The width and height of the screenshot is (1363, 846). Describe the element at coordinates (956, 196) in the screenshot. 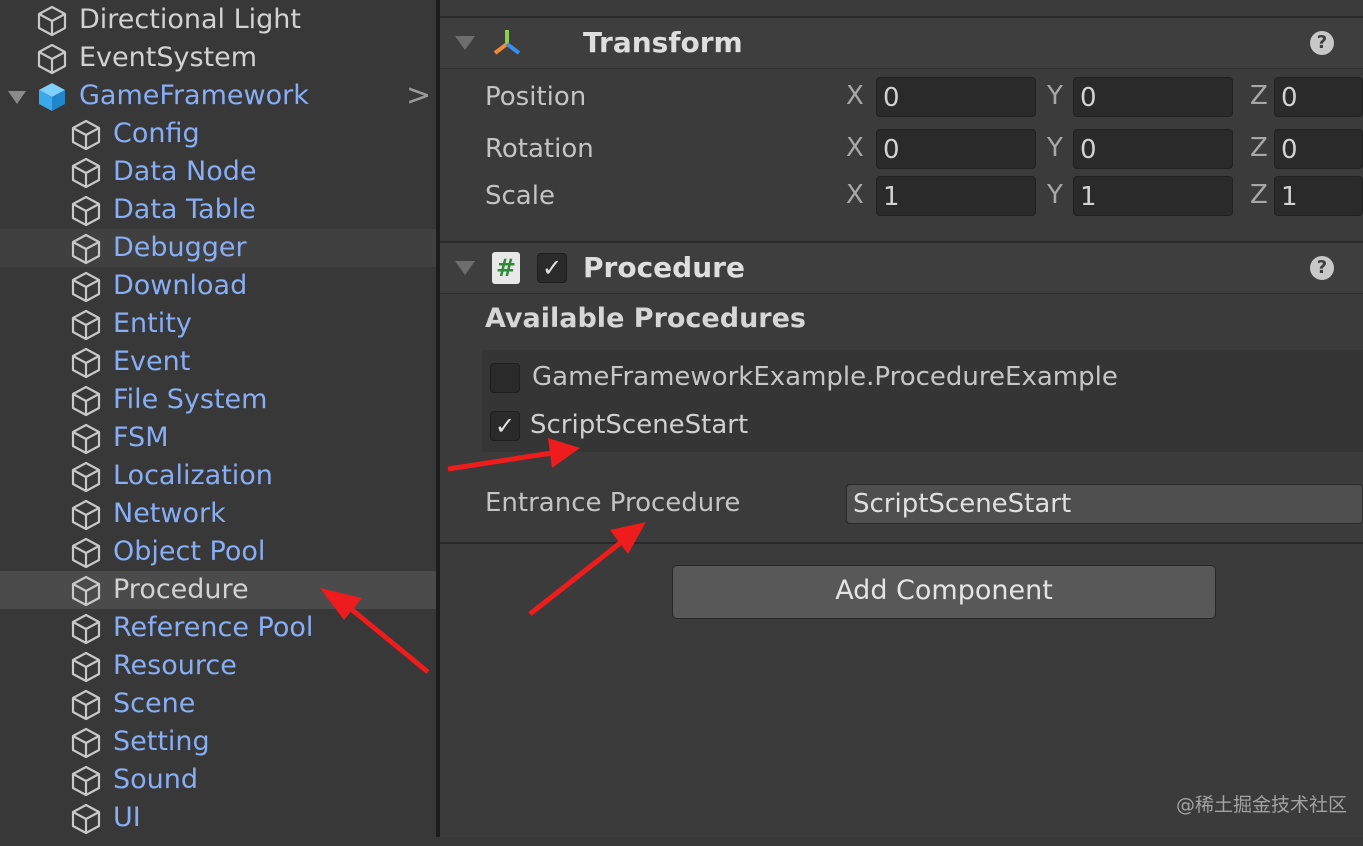

I see `transform-scale-x-field: 1` at that location.